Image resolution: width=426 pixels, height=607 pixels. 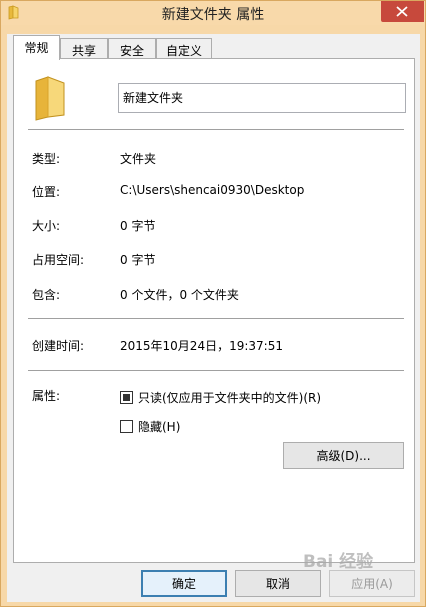 I want to click on tab-general: 常规, so click(x=36, y=47).